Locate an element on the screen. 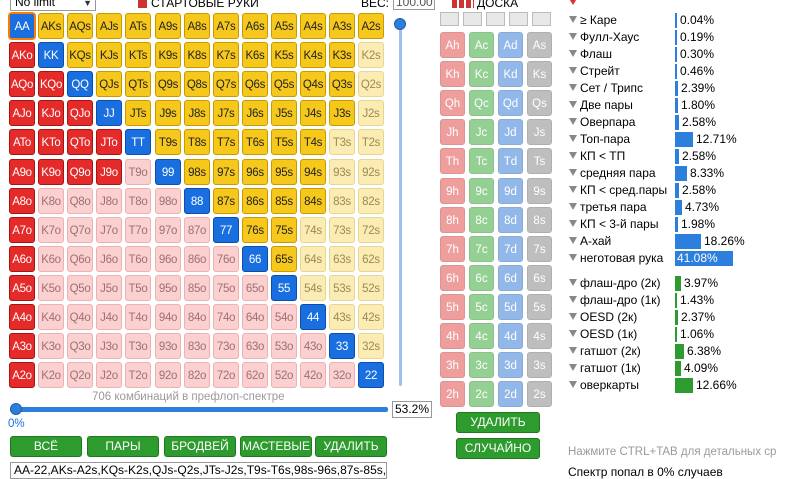  hand-cell: T4s is located at coordinates (313, 142).